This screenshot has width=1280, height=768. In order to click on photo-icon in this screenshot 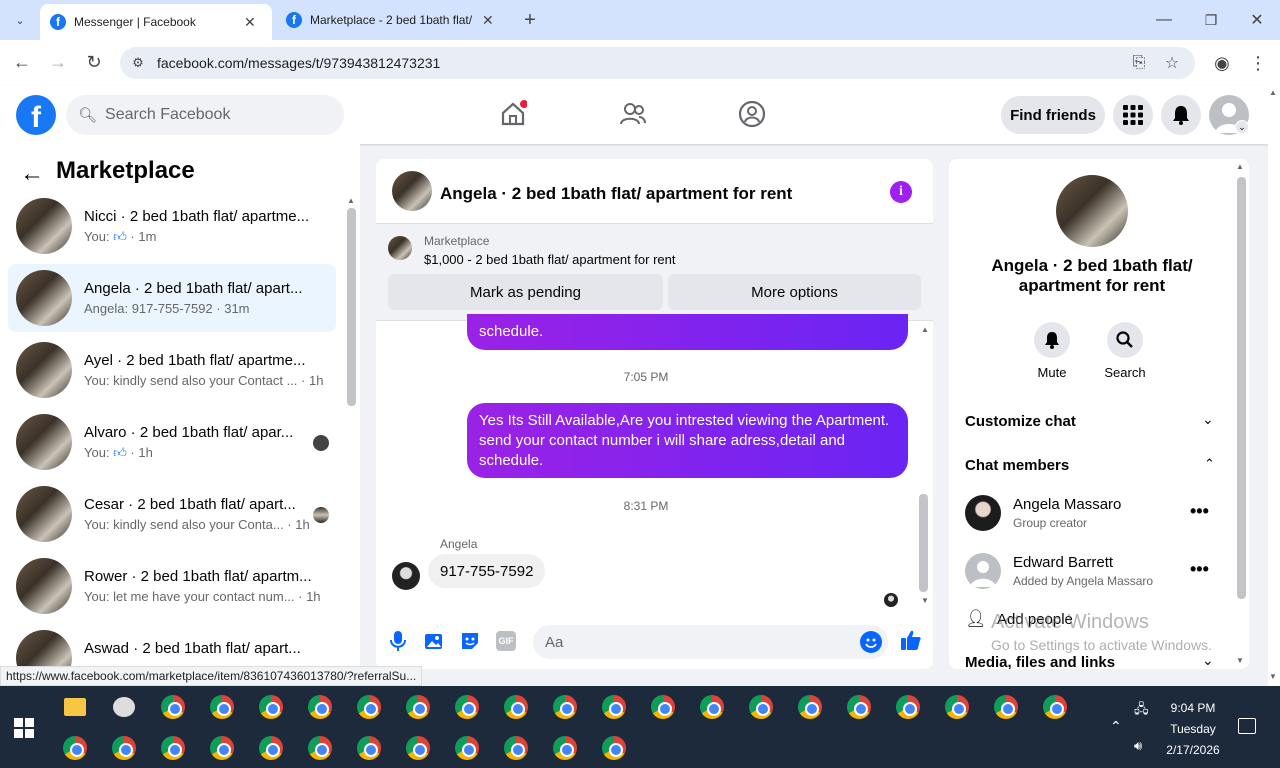, I will do `click(434, 641)`.